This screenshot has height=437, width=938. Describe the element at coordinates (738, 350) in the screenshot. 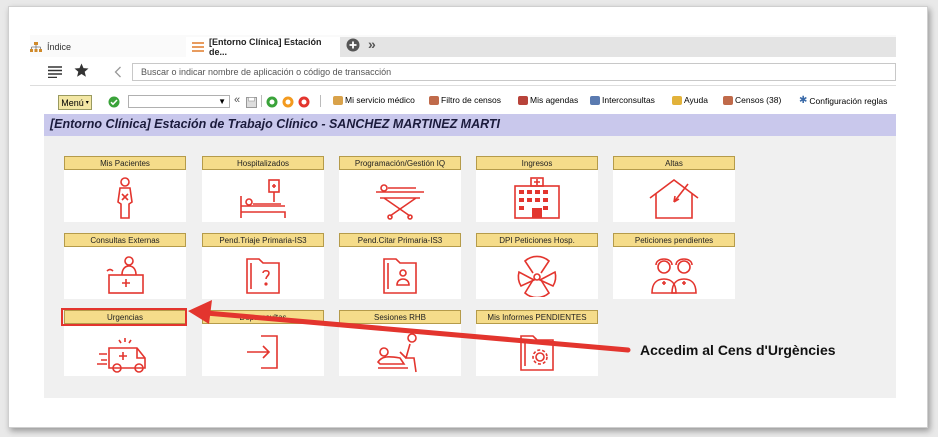

I see `annotation-callout: Accedim al Cens d'Urgències` at that location.